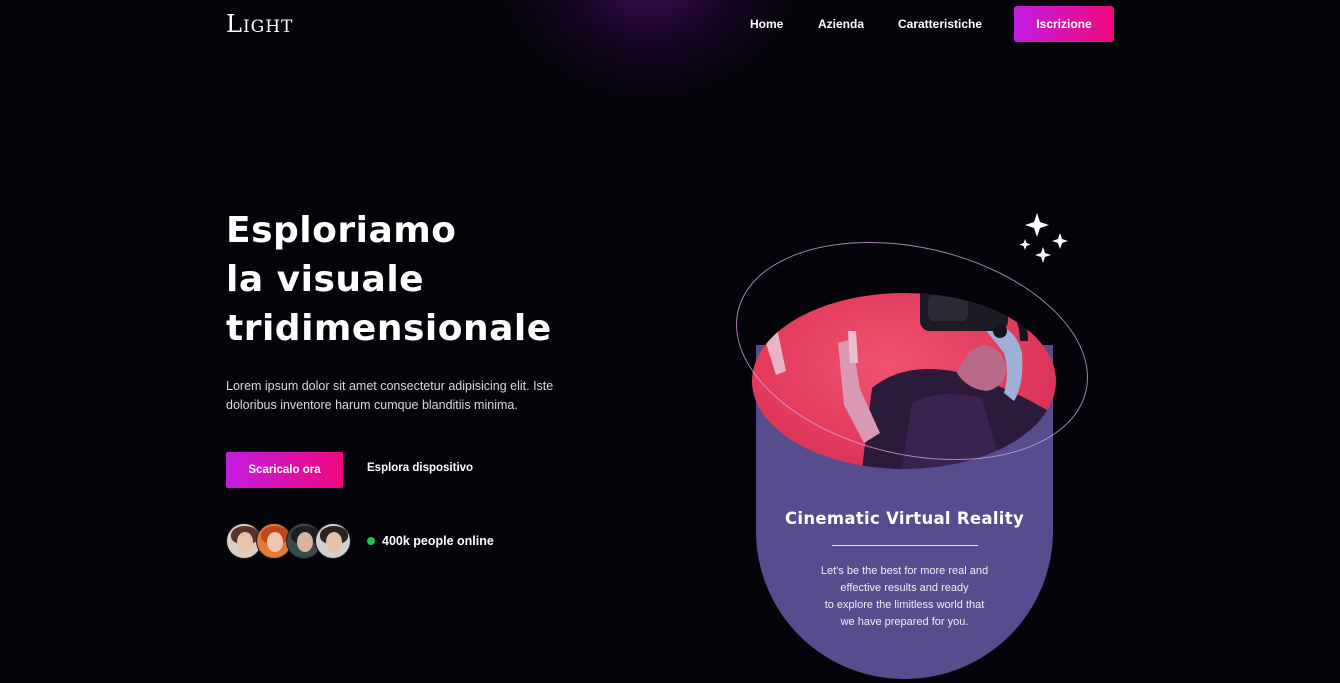 Image resolution: width=1340 pixels, height=683 pixels. What do you see at coordinates (436, 279) in the screenshot?
I see `hero-title: Esploriamo la visuale tridimensionale` at bounding box center [436, 279].